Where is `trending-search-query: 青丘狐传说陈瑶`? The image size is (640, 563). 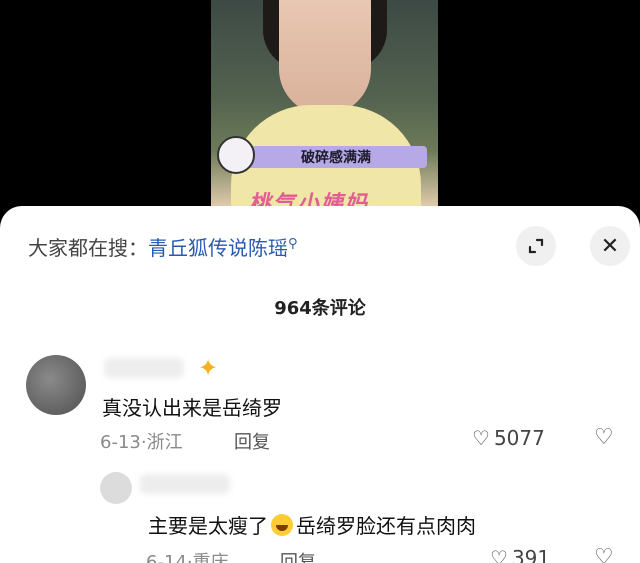 trending-search-query: 青丘狐传说陈瑶 is located at coordinates (218, 248).